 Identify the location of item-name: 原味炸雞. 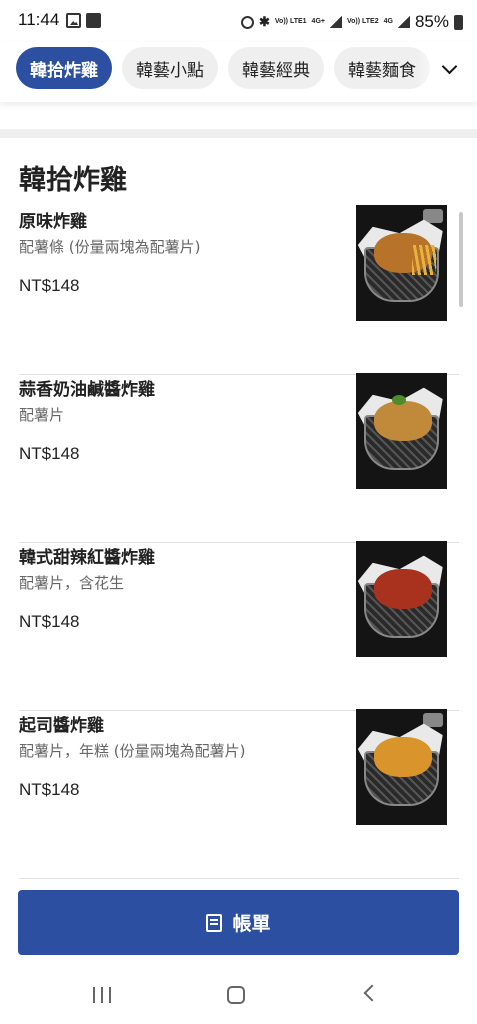
(53, 222).